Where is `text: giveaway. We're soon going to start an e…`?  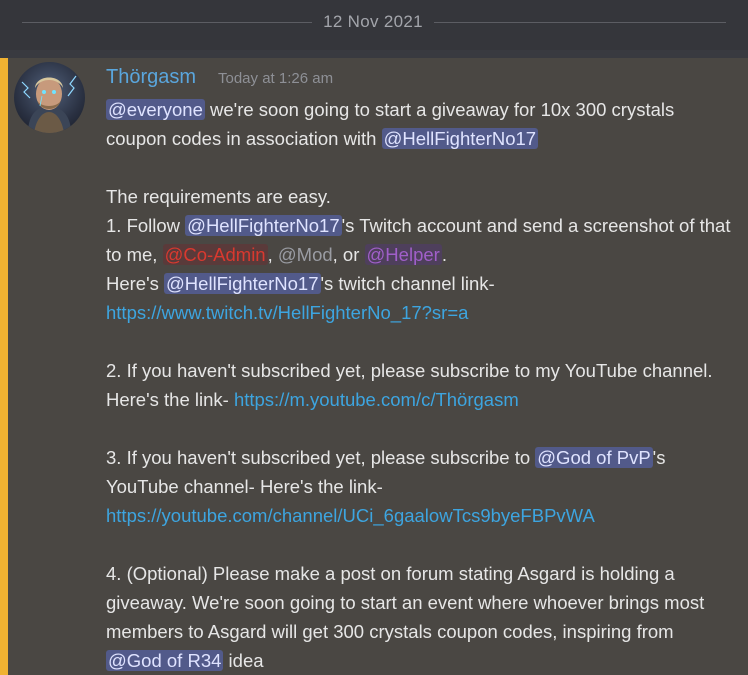
text: giveaway. We're soon going to start an e… is located at coordinates (405, 602).